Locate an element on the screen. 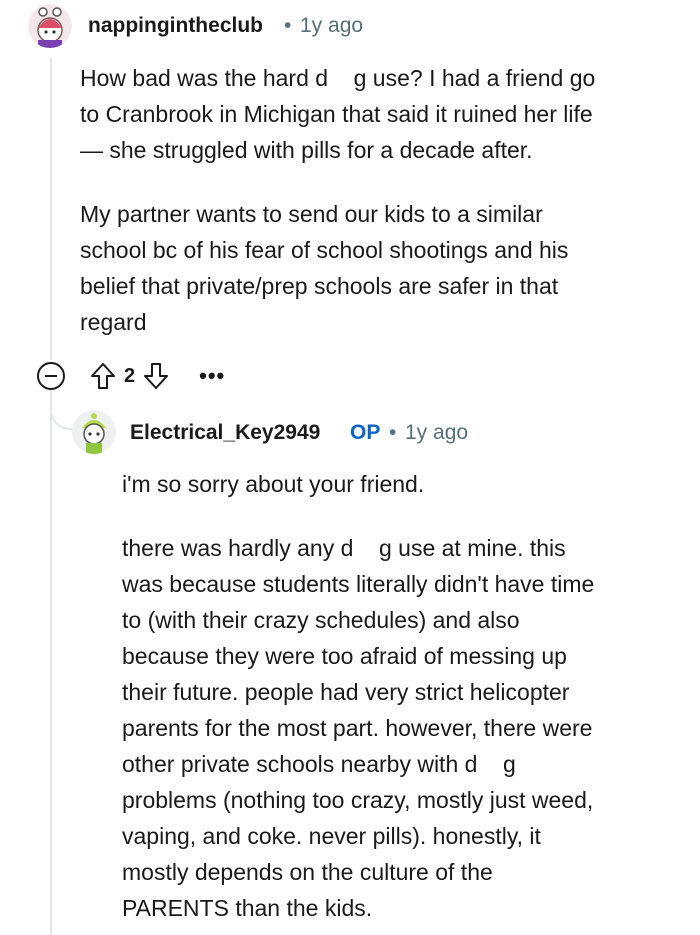 The height and width of the screenshot is (935, 700). downvote-icon is located at coordinates (156, 376).